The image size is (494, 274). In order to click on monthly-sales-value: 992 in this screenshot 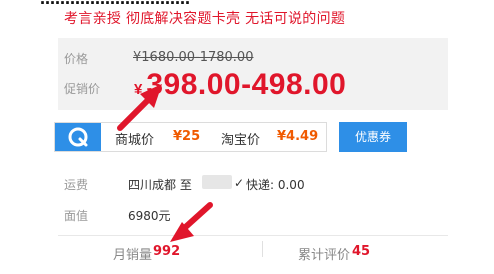, I will do `click(167, 251)`.